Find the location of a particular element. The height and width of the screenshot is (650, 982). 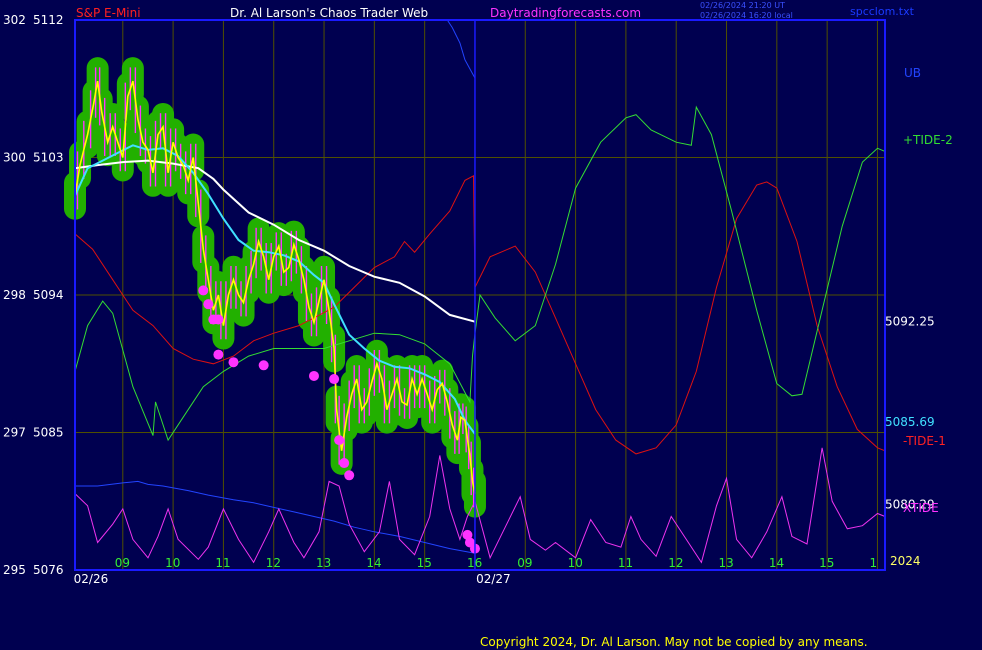

y-tick-price-0: 5112 is located at coordinates (48, 20).